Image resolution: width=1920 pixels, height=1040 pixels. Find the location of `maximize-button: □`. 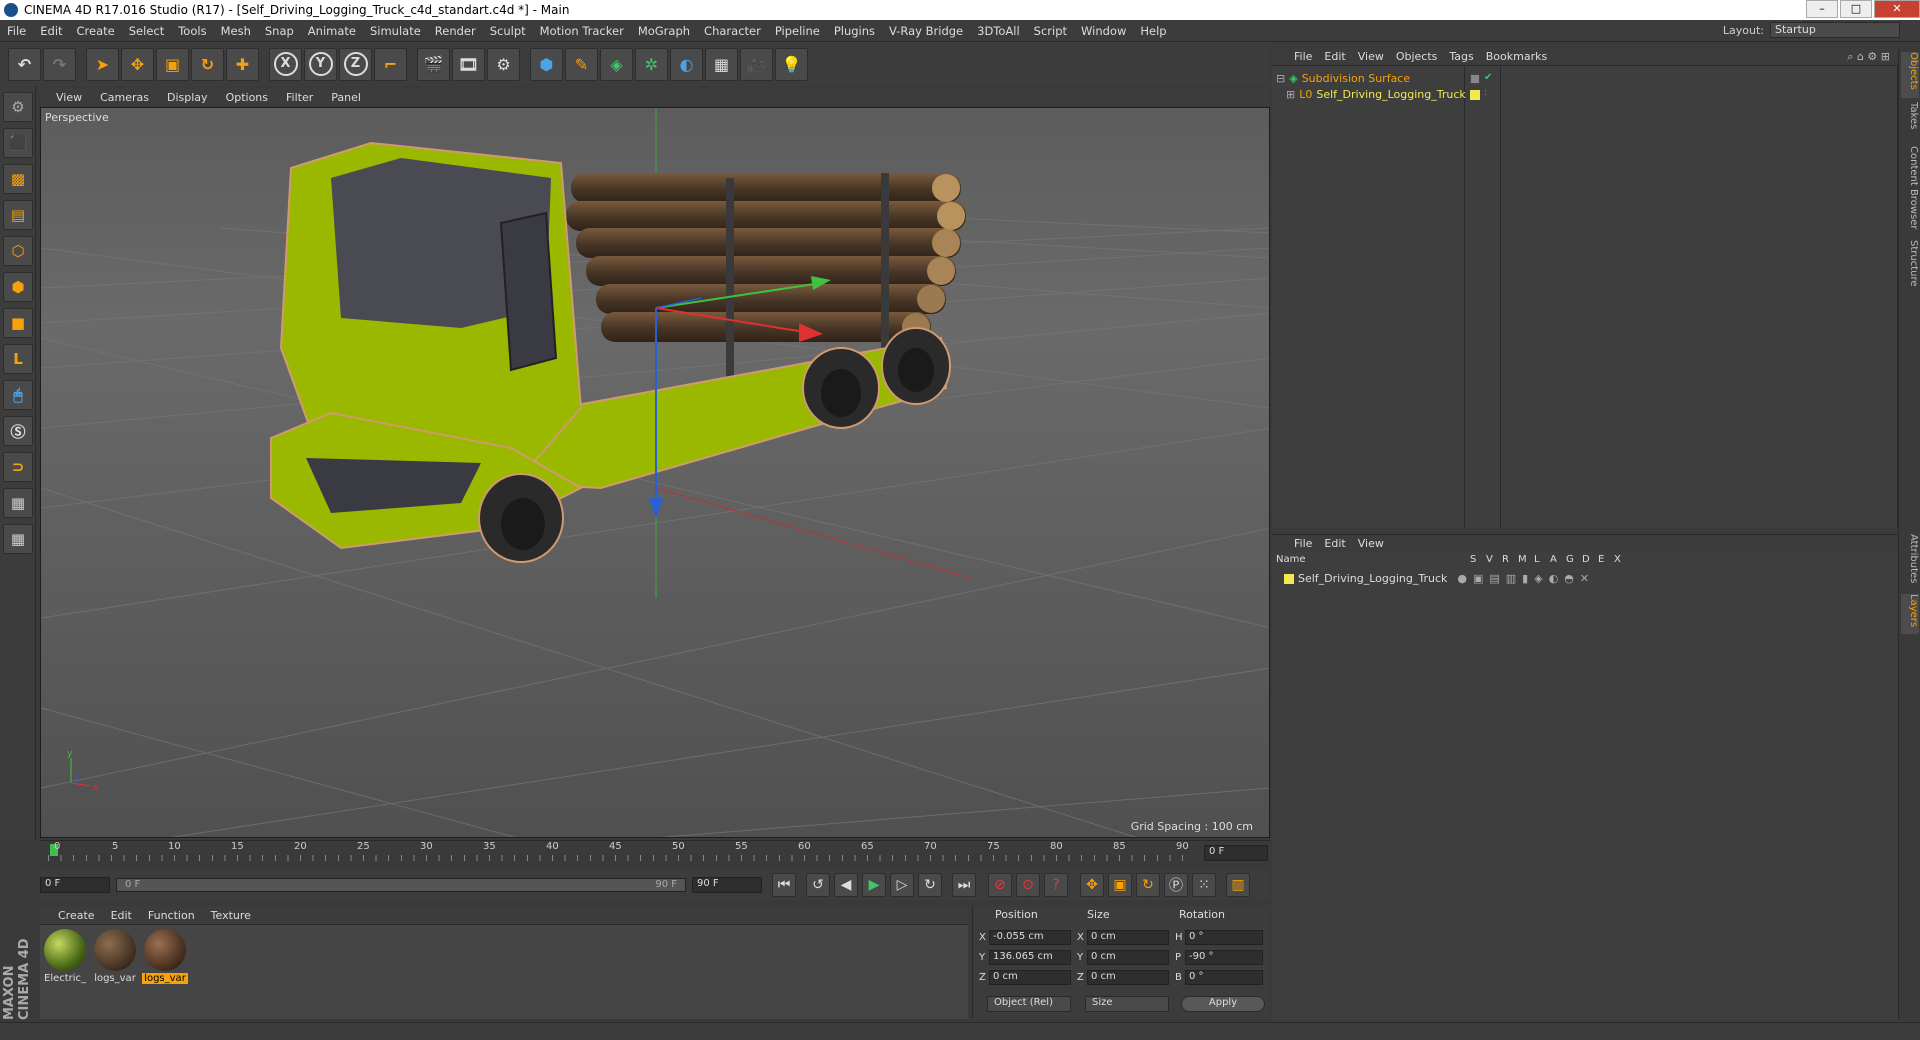

maximize-button: □ is located at coordinates (1856, 9).